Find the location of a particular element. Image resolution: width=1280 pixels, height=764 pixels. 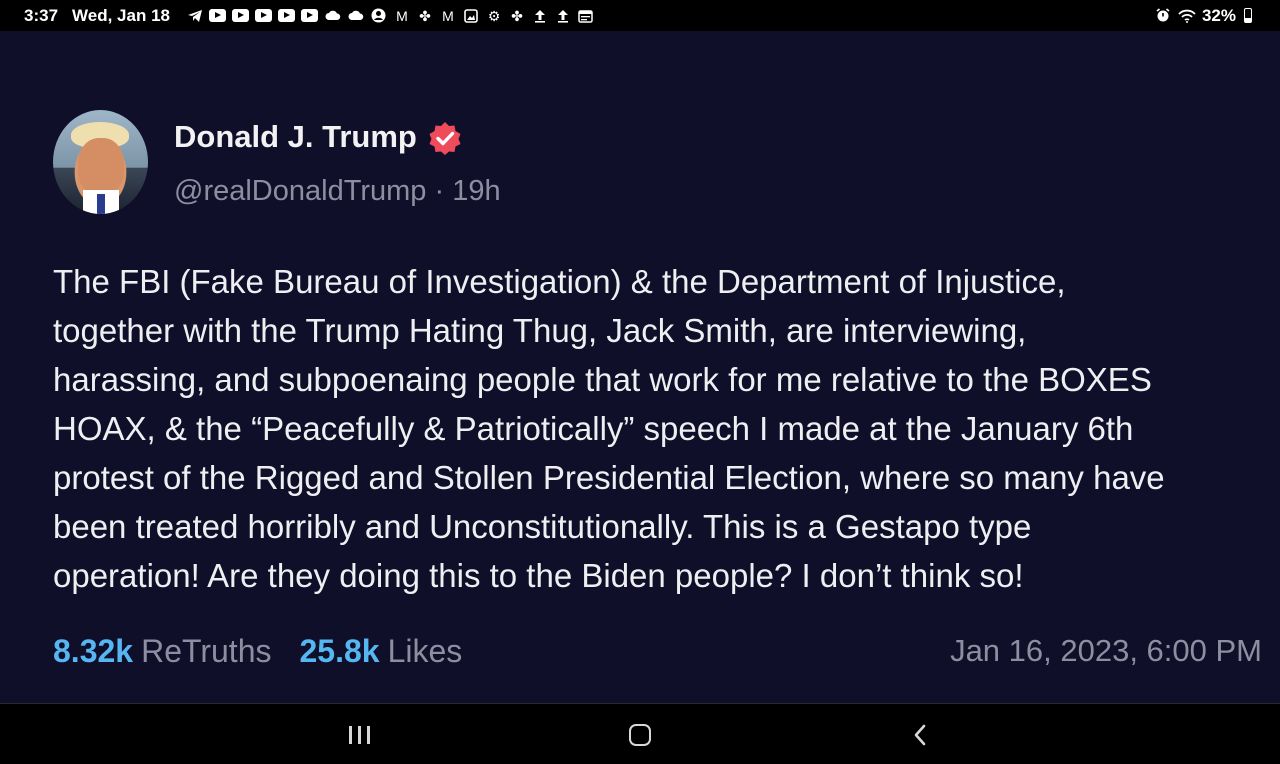

retruths-count: 8.32k is located at coordinates (93, 651).